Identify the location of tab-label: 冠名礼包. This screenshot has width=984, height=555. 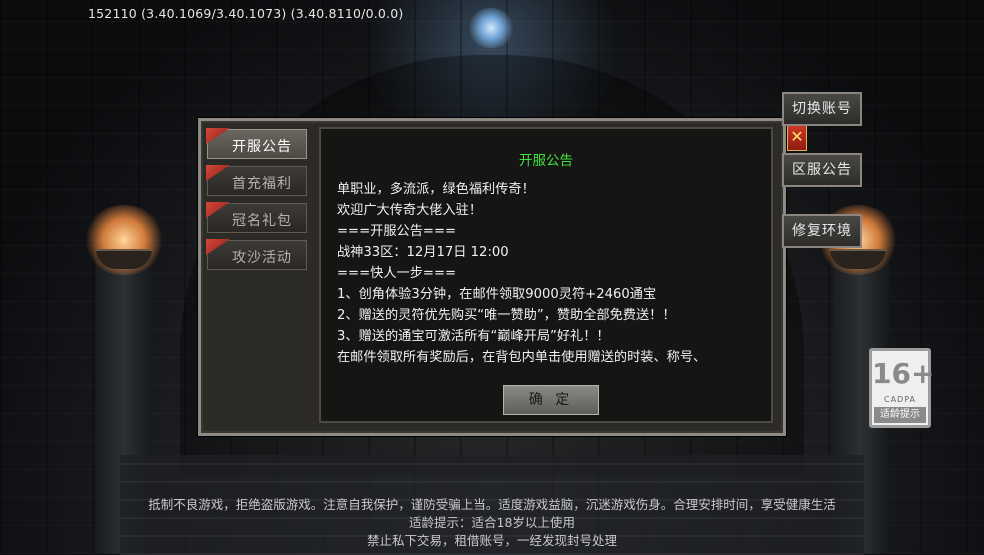
(262, 221).